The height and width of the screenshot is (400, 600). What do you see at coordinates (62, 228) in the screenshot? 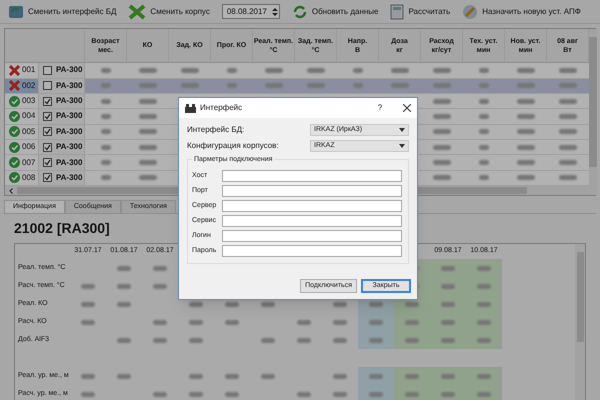
I see `panel-heading: 21002 [RA300]` at bounding box center [62, 228].